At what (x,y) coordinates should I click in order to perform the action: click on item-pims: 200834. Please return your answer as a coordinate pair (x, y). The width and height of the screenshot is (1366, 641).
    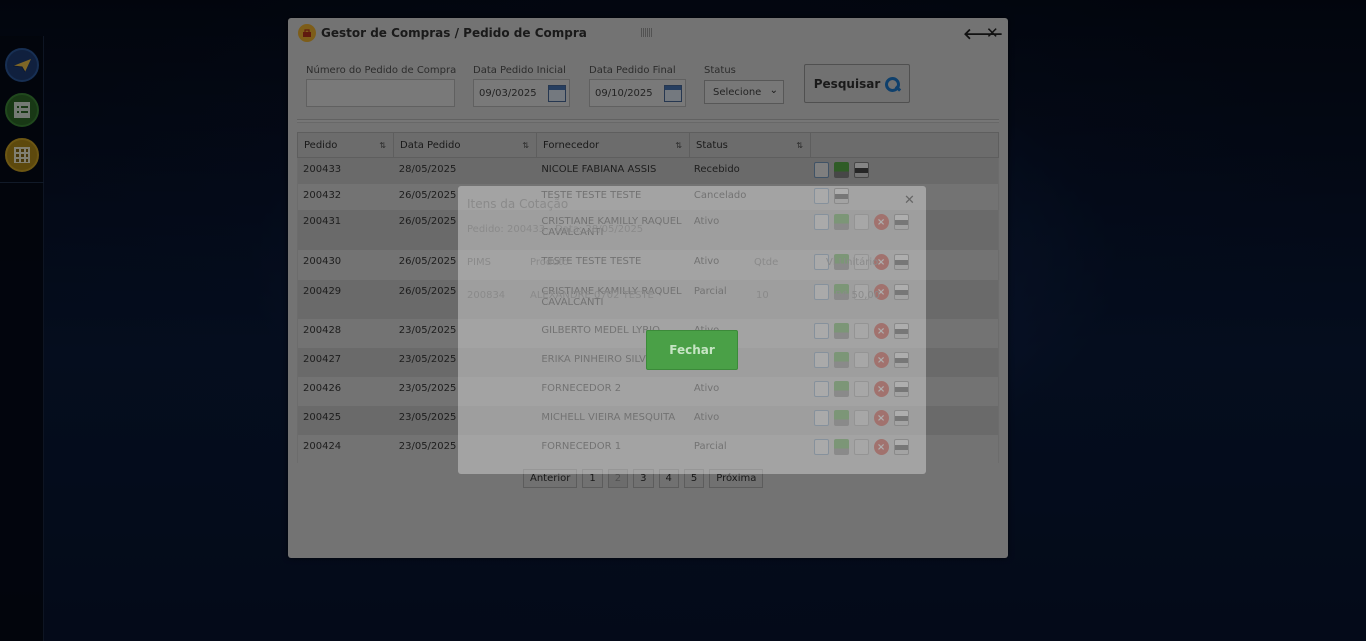
    Looking at the image, I should click on (486, 295).